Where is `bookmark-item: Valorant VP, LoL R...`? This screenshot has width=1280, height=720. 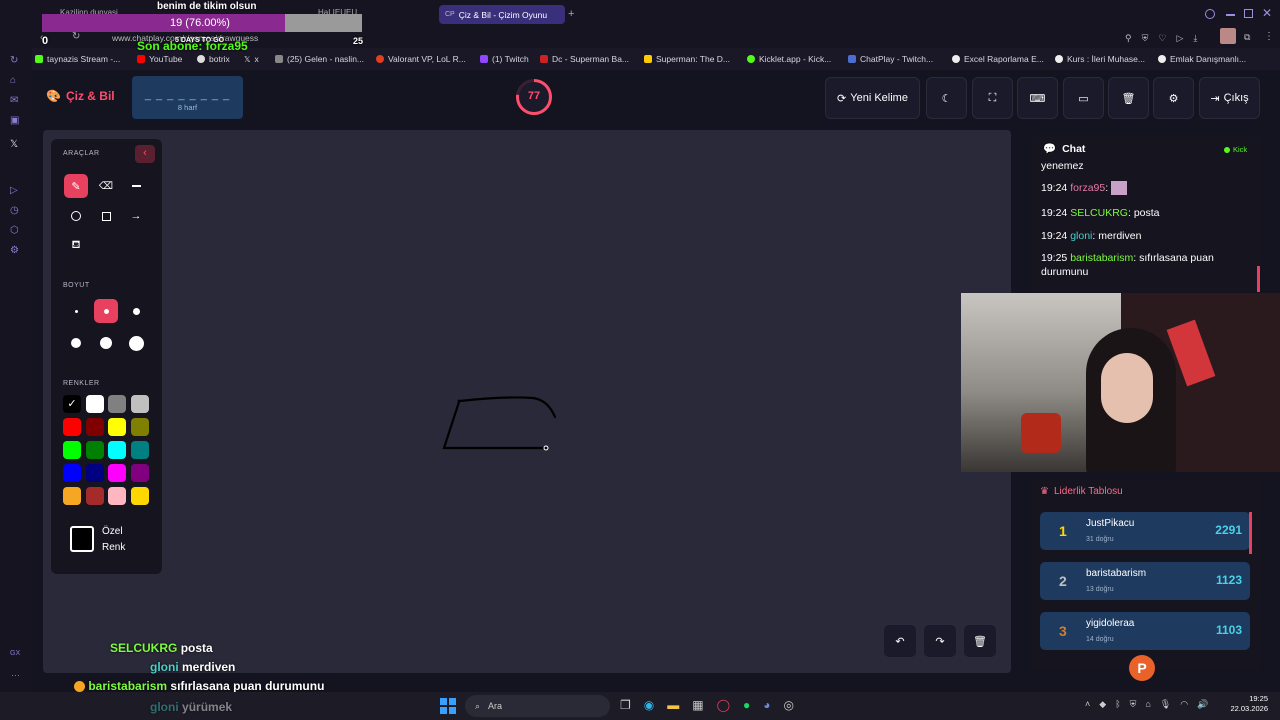 bookmark-item: Valorant VP, LoL R... is located at coordinates (421, 59).